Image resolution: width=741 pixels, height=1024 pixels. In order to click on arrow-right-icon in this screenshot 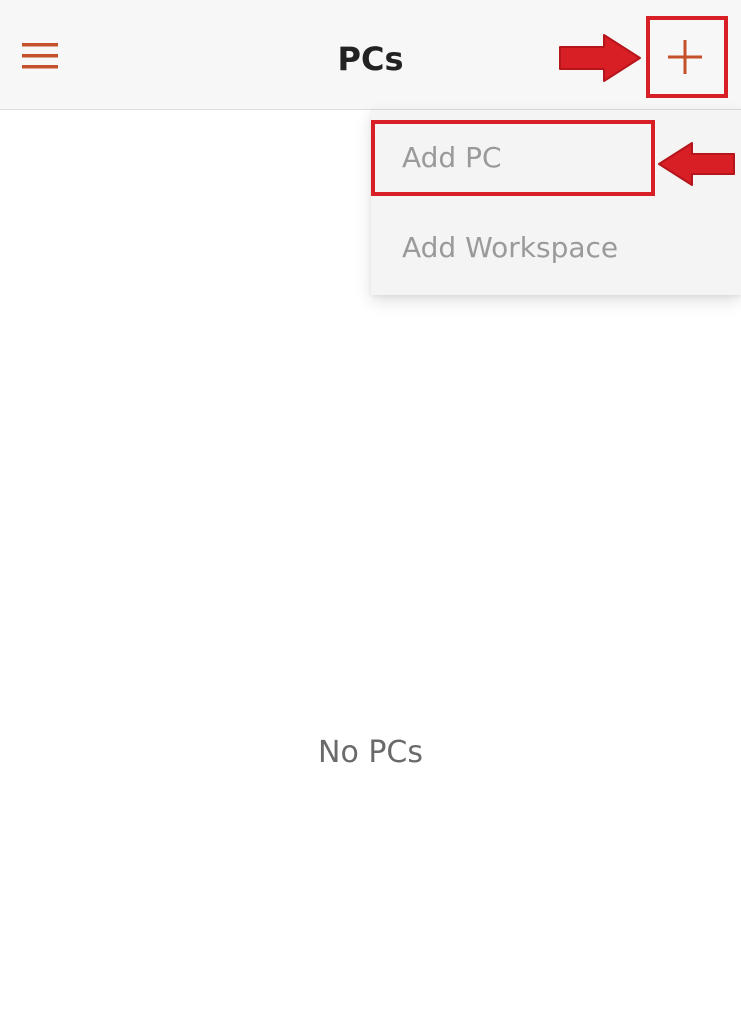, I will do `click(600, 58)`.